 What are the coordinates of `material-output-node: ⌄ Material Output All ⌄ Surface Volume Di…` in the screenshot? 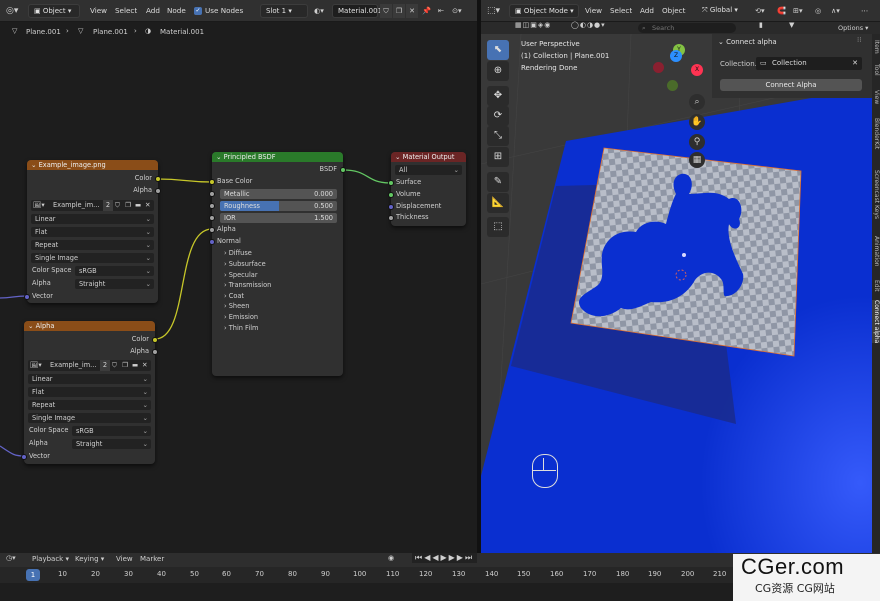 It's located at (427, 189).